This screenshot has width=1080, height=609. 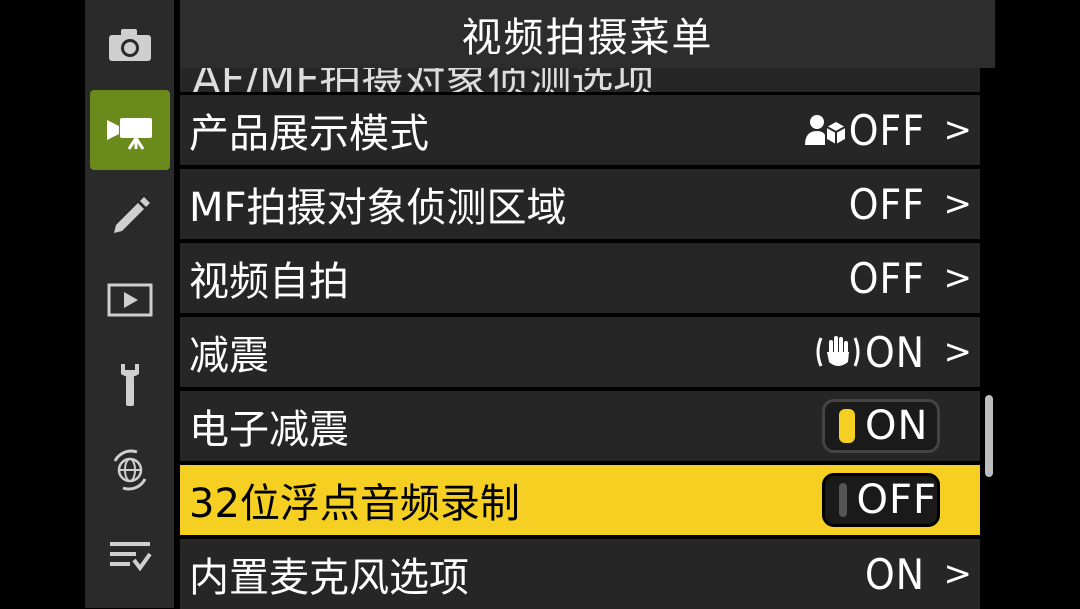 I want to click on movie-camera-icon, so click(x=129, y=134).